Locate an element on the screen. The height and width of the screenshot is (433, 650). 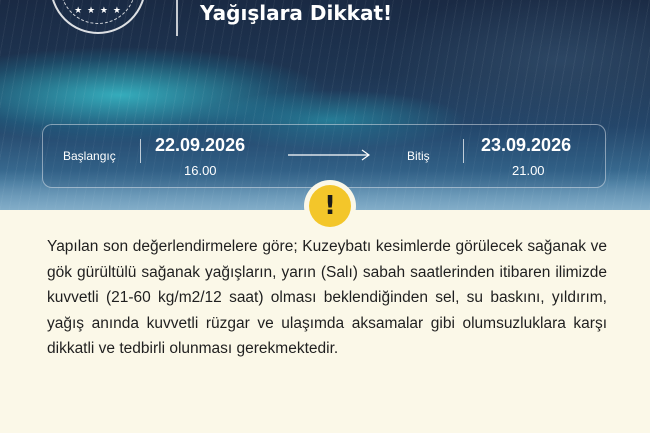
end-label: Bitiş is located at coordinates (418, 156).